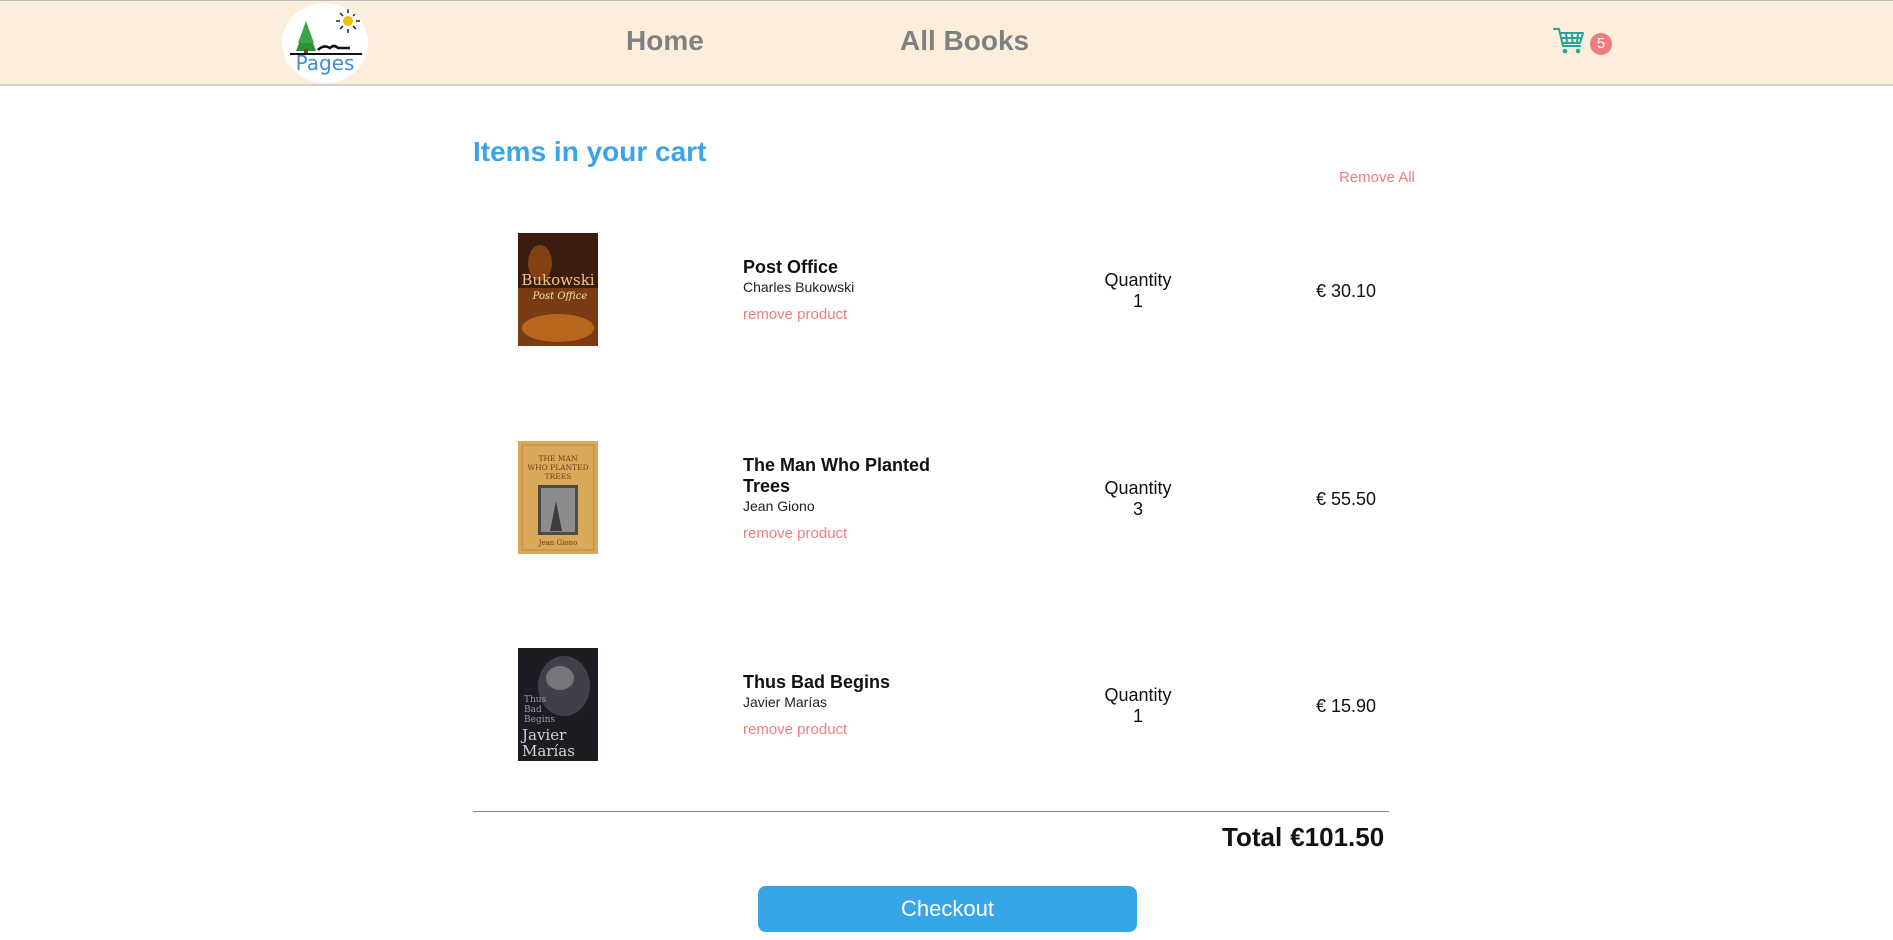 The width and height of the screenshot is (1893, 940). I want to click on cover-text: Post Office, so click(560, 296).